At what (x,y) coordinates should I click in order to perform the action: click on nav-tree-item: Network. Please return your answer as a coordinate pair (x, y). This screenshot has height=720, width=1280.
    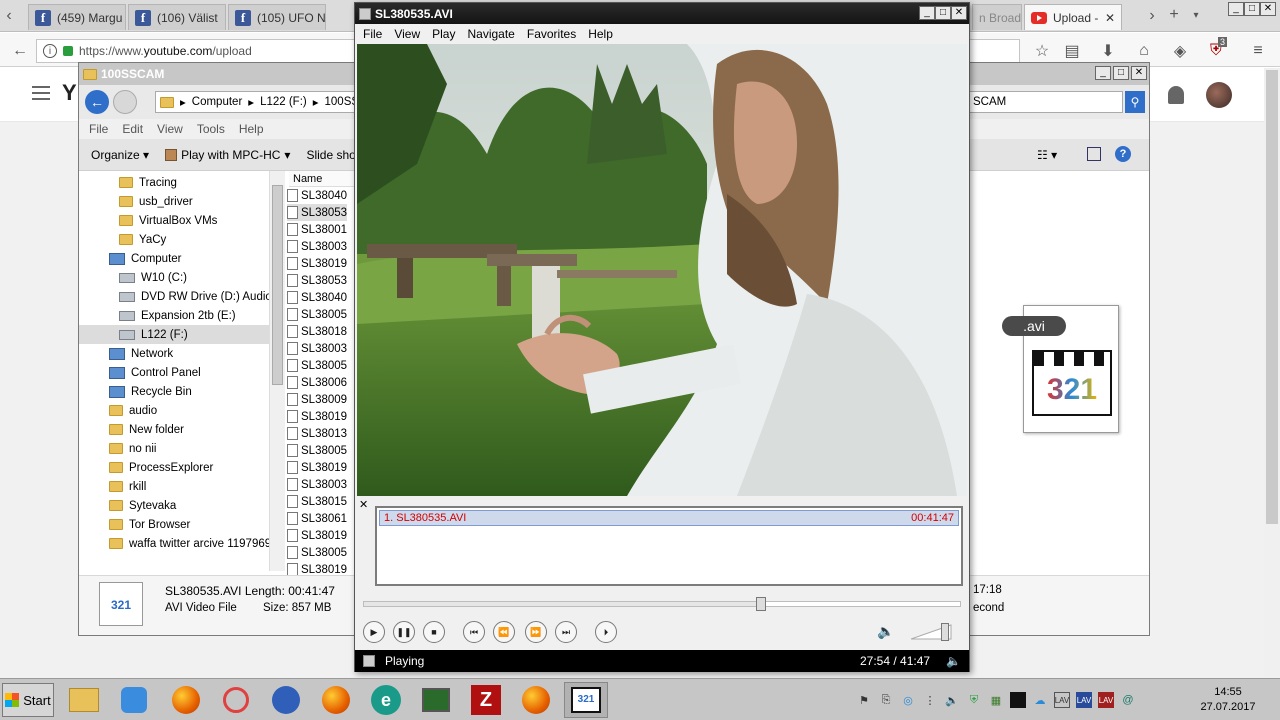
    Looking at the image, I should click on (126, 353).